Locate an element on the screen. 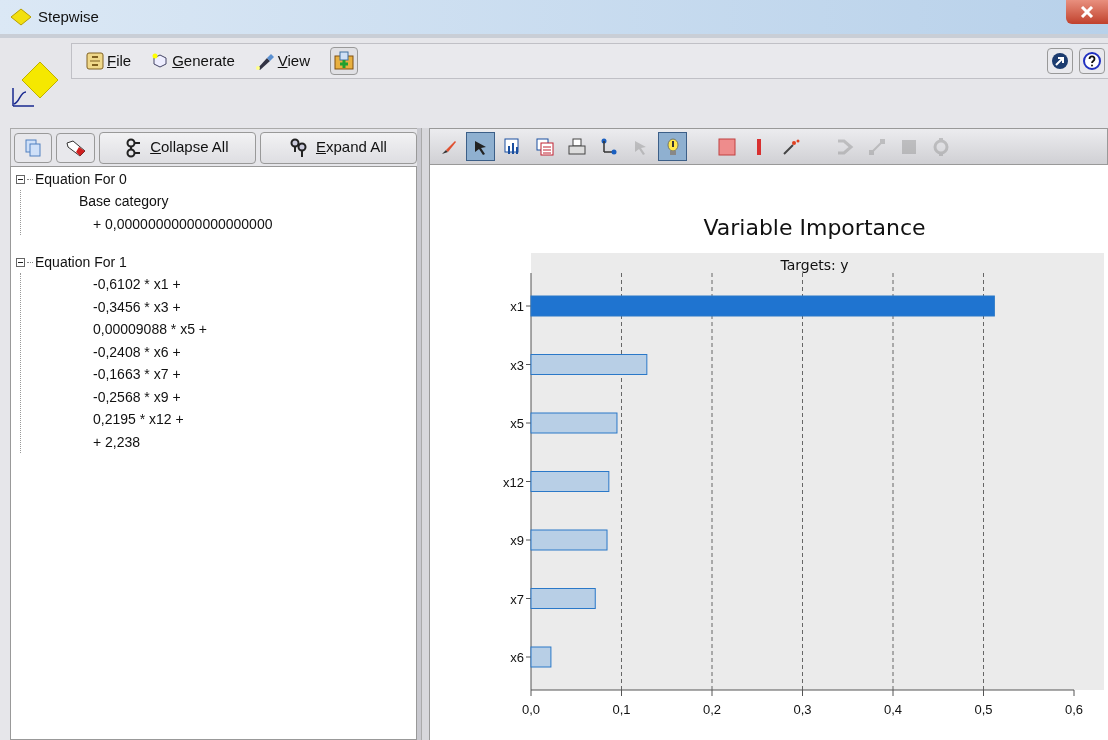  y-tick-label: x9 is located at coordinates (517, 540).